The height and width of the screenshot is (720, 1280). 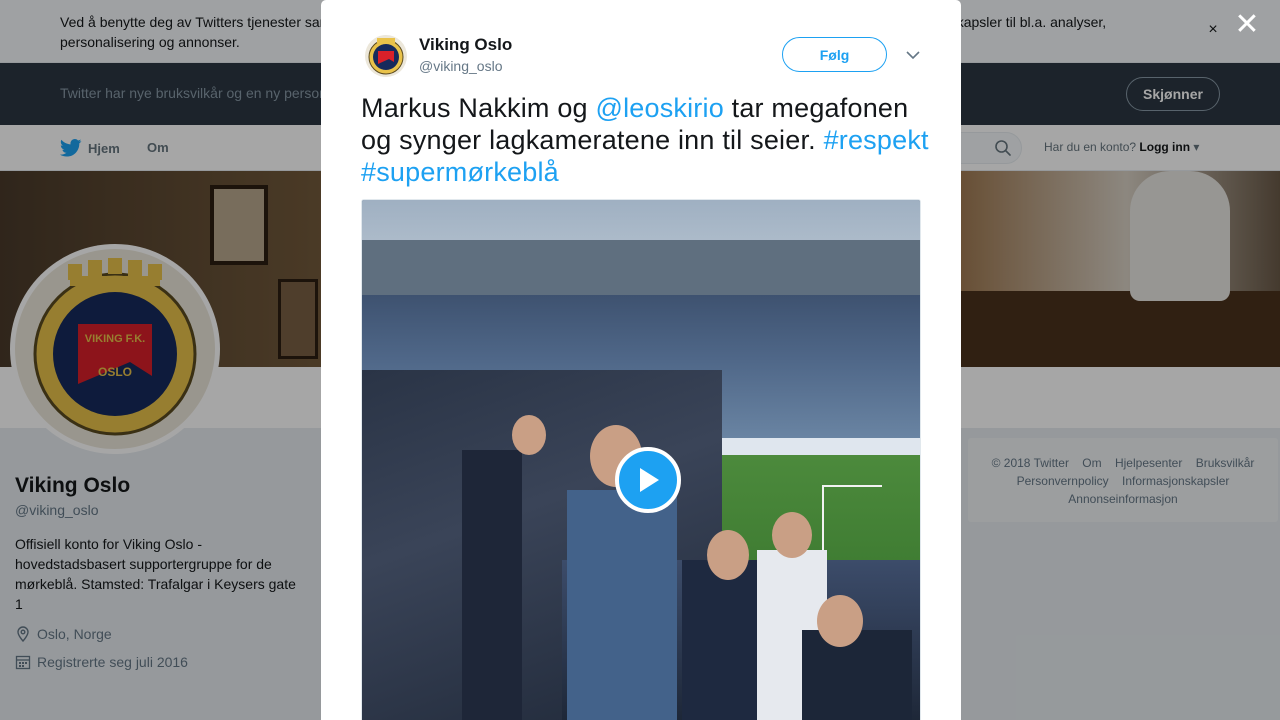 I want to click on video-roof, so click(x=641, y=270).